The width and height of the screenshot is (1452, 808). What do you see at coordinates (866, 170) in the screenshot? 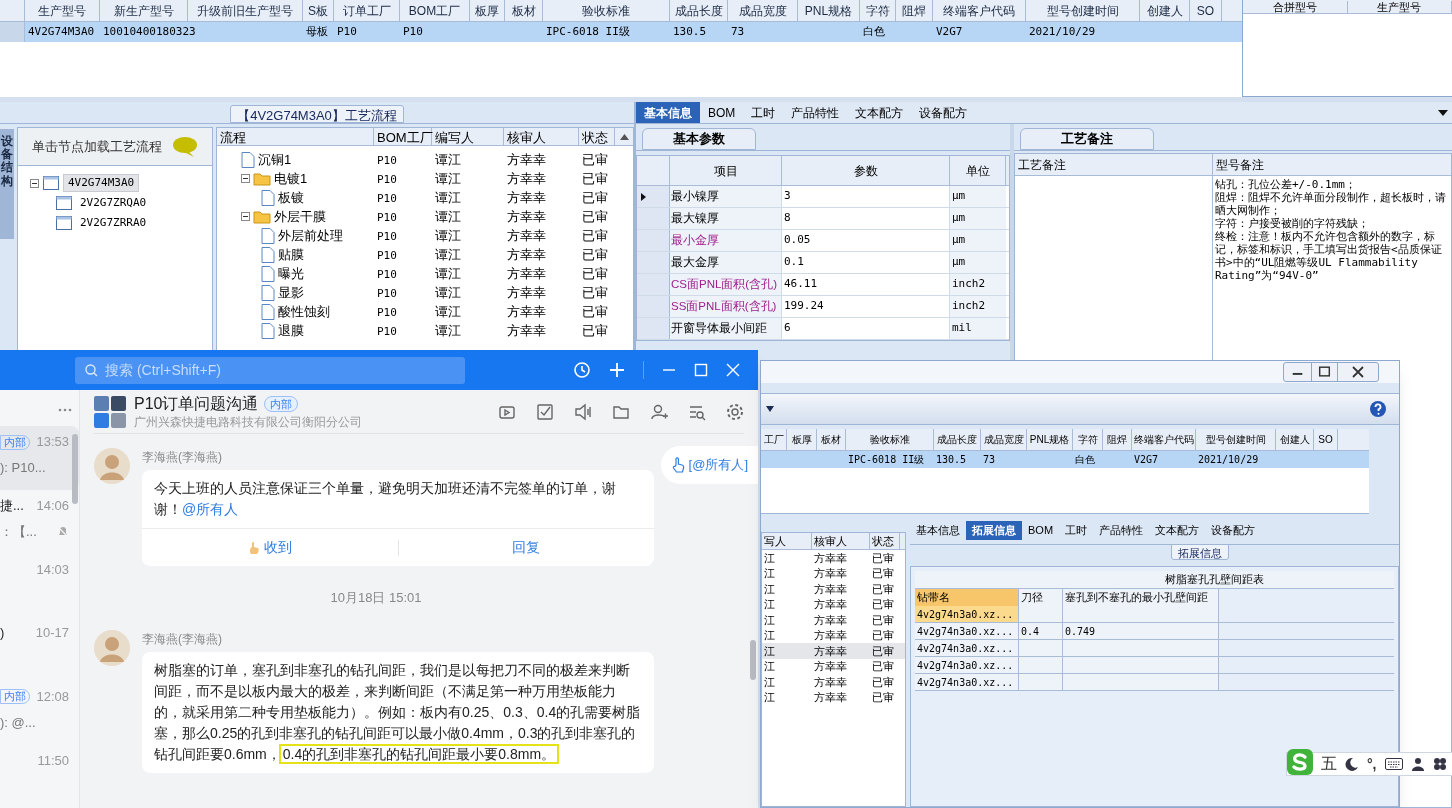
I see `column-header: 参数` at bounding box center [866, 170].